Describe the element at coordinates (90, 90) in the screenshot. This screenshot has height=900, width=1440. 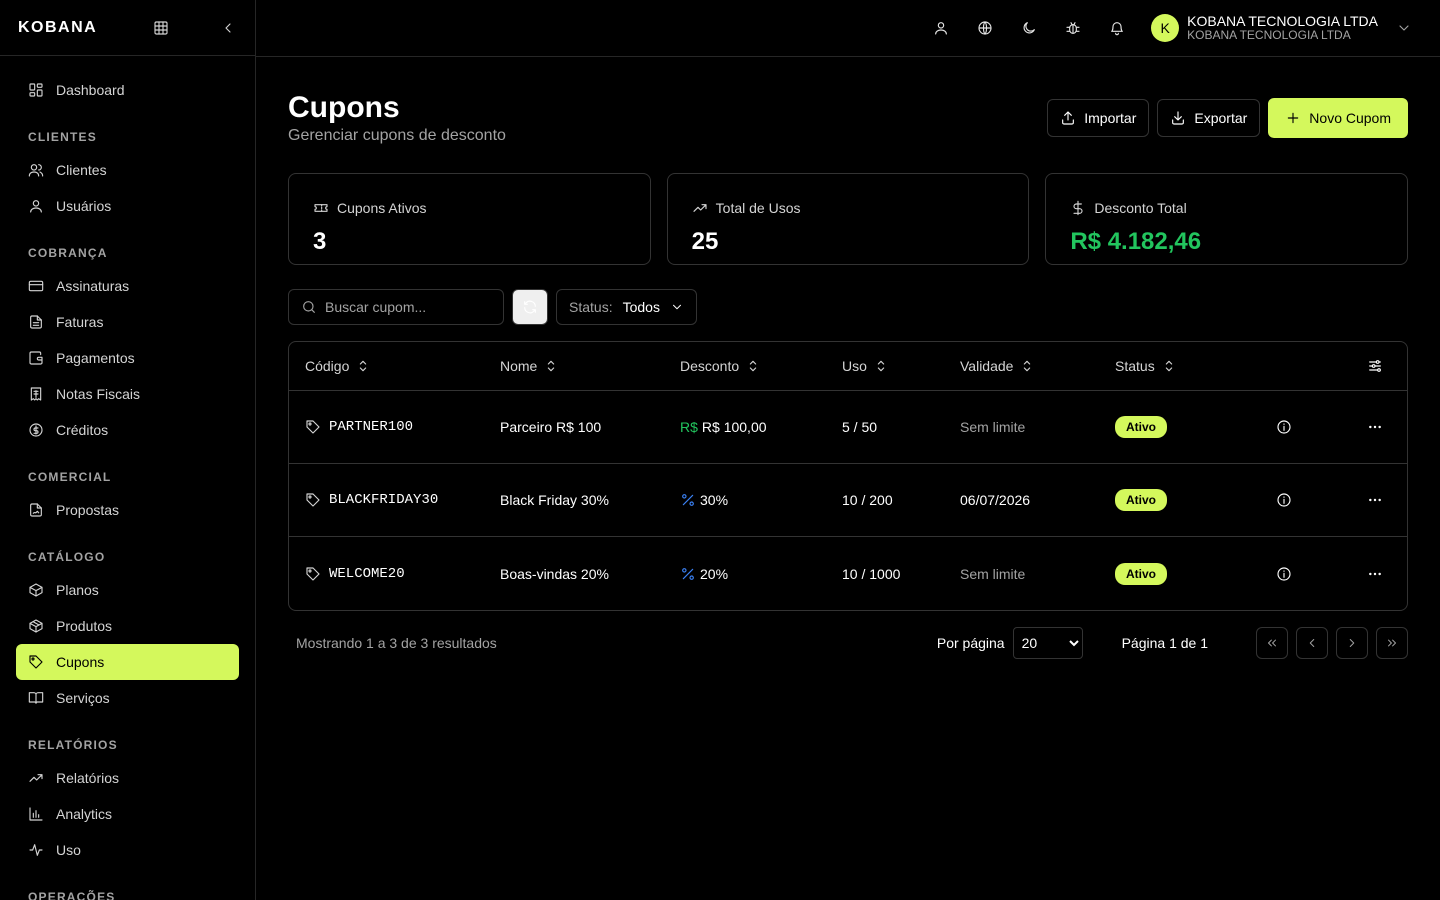
I see `sidebar-item-label: Dashboard` at that location.